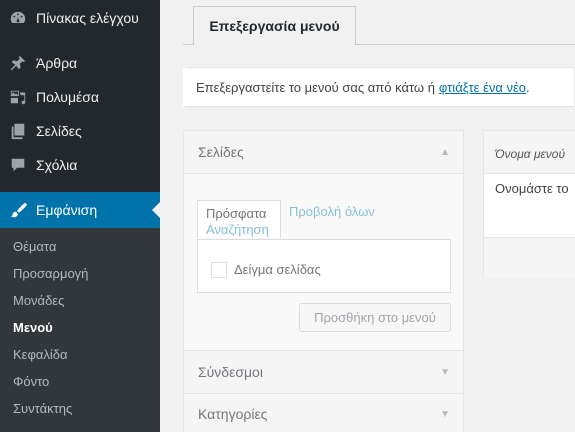  I want to click on menu-name-prompt: Ονομάστε το, so click(532, 188).